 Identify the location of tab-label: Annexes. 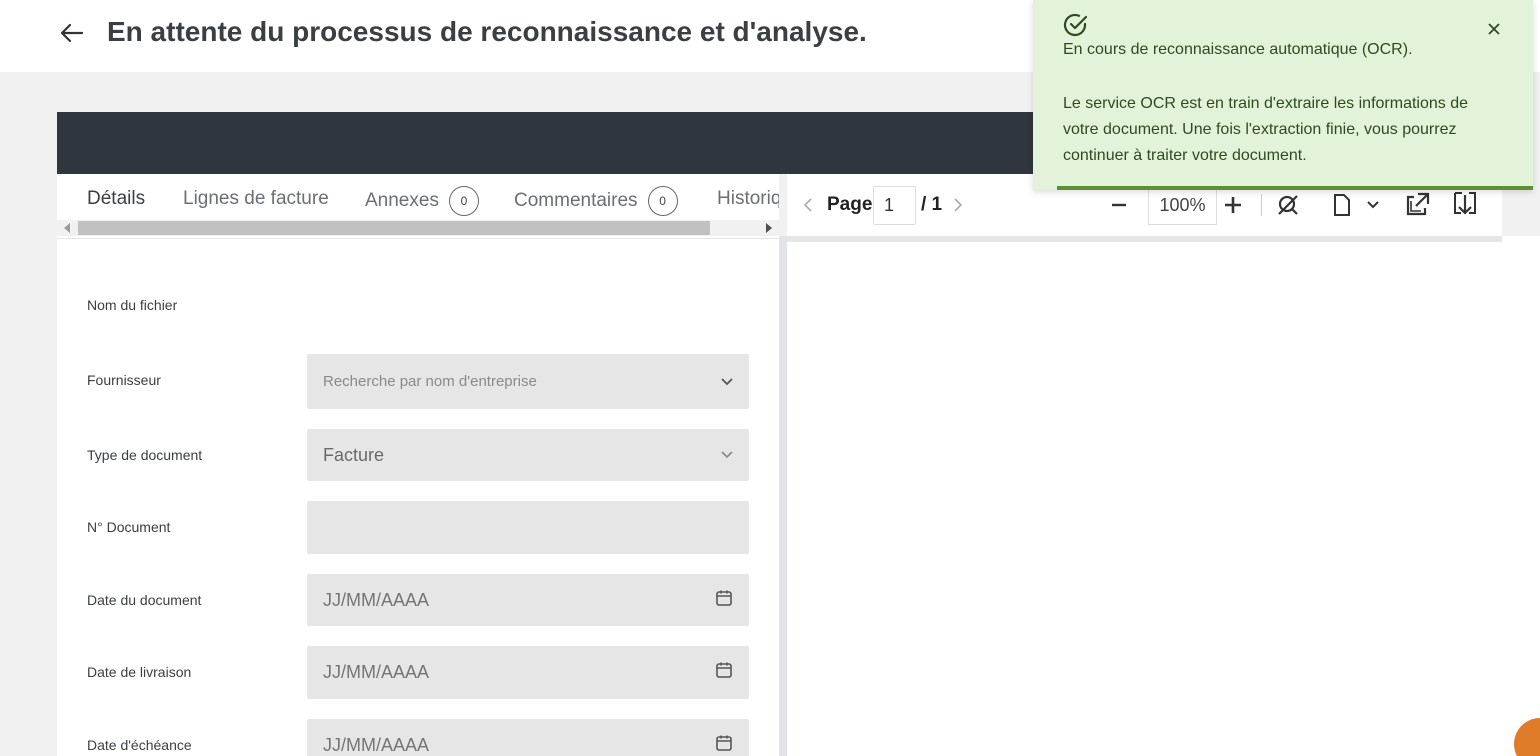
(402, 200).